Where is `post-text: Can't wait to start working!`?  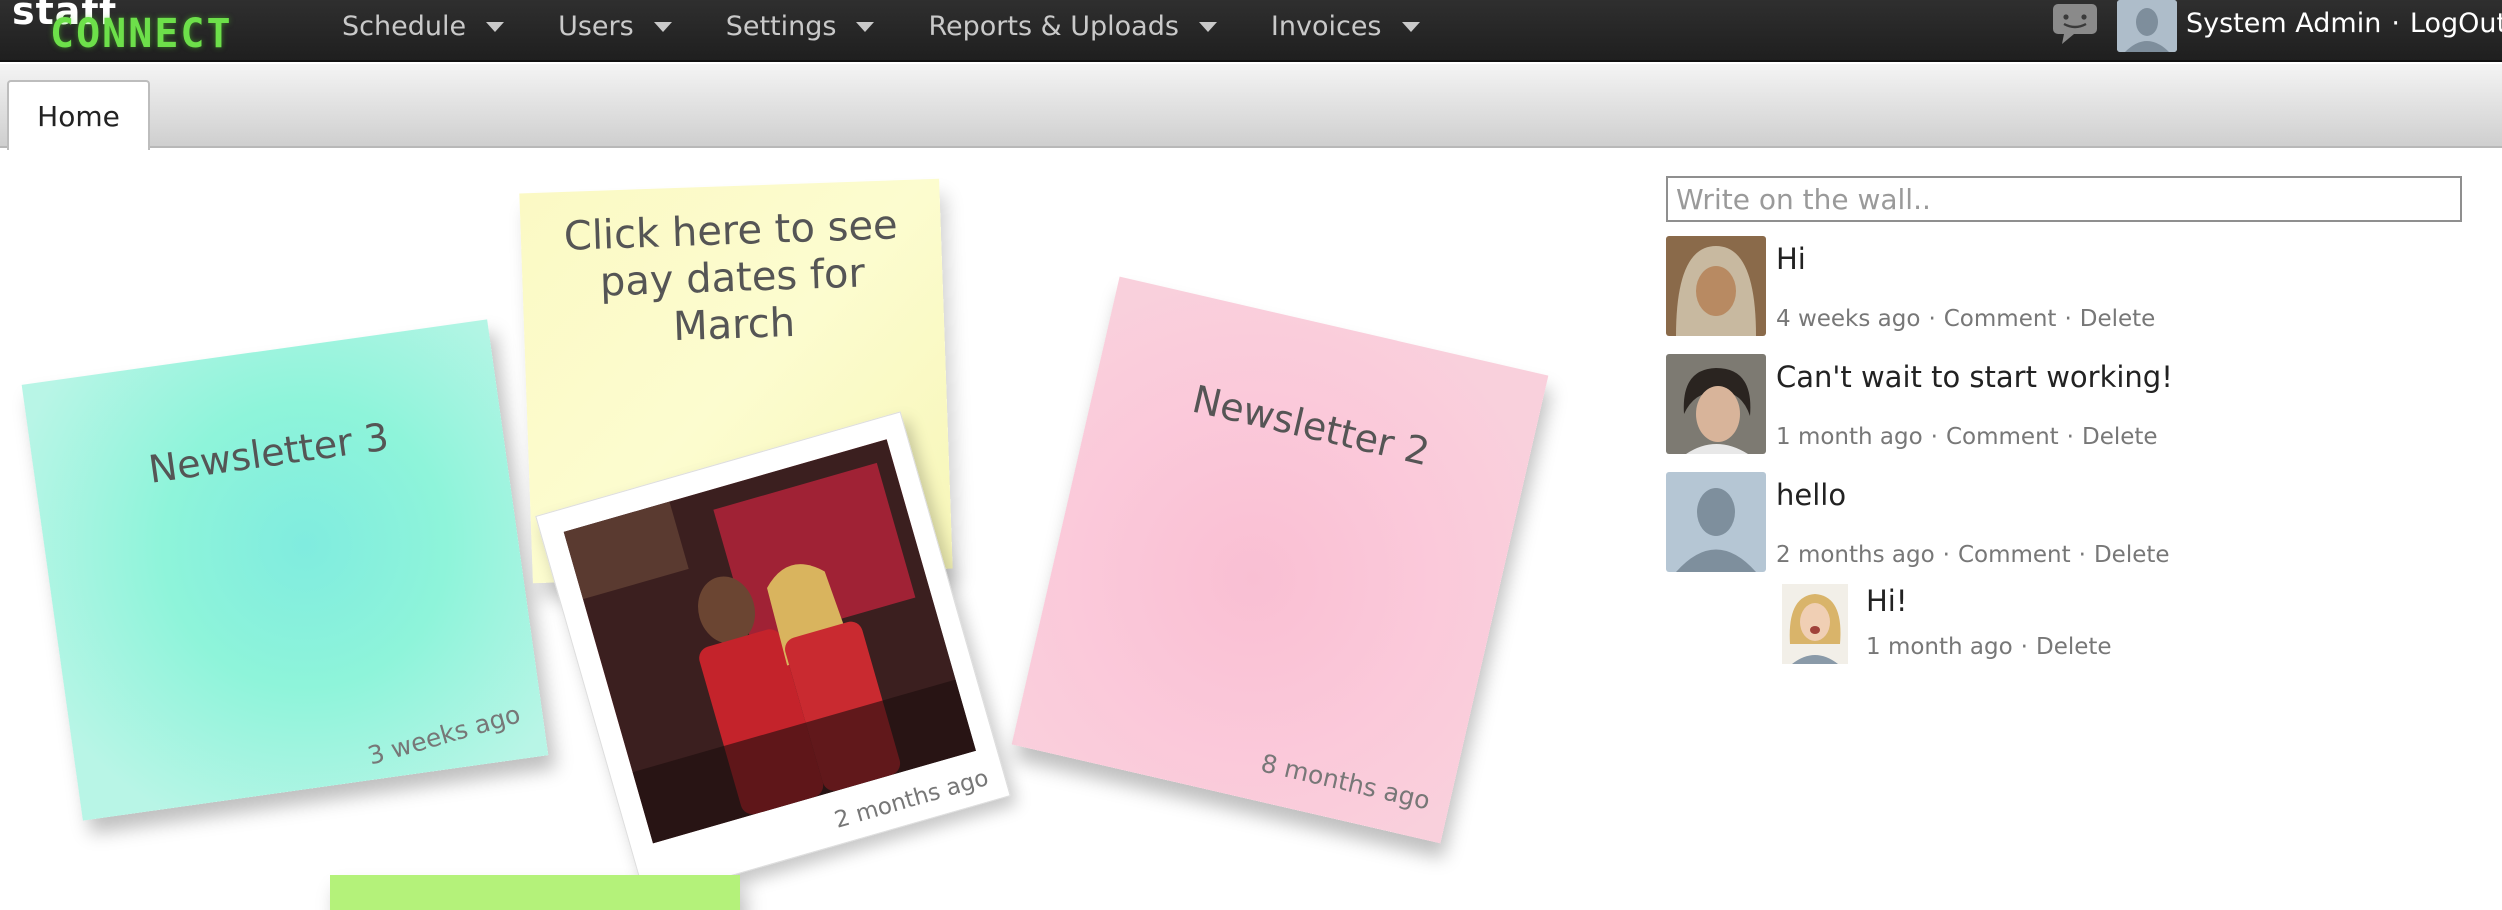
post-text: Can't wait to start working! is located at coordinates (1974, 377).